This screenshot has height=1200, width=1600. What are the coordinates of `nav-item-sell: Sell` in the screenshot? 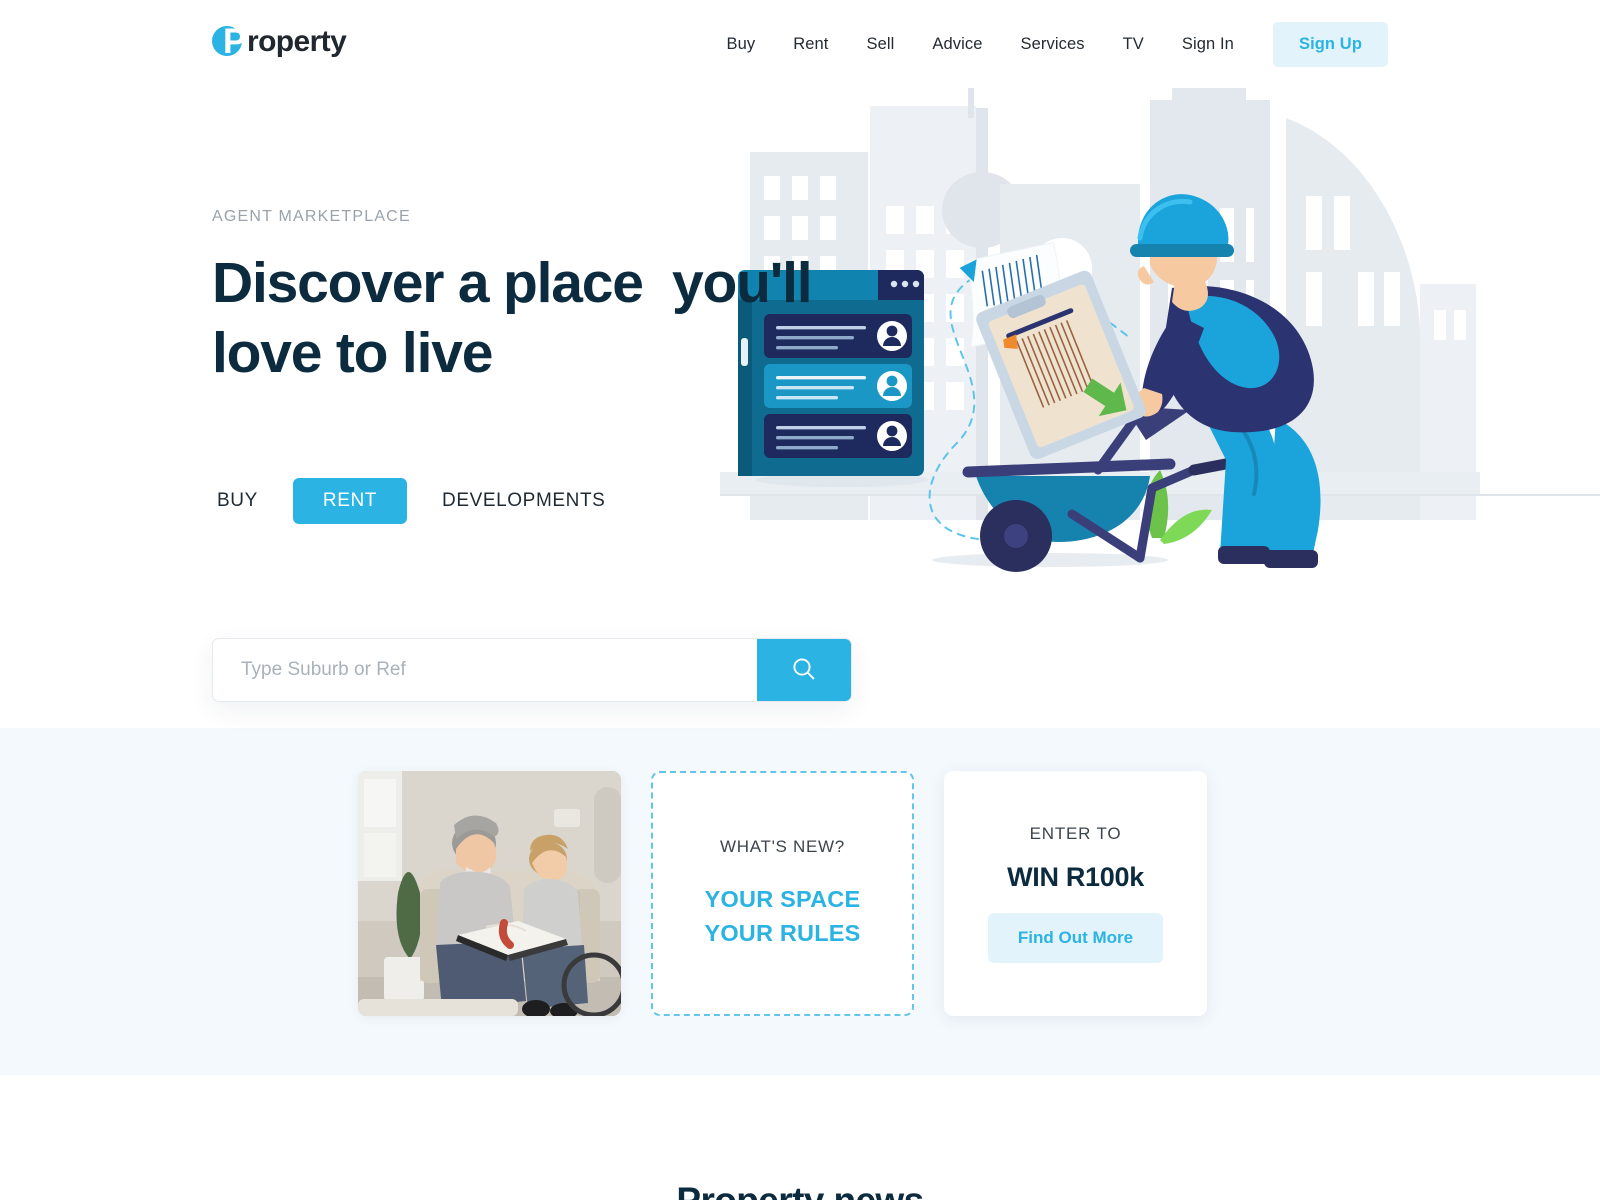 It's located at (880, 44).